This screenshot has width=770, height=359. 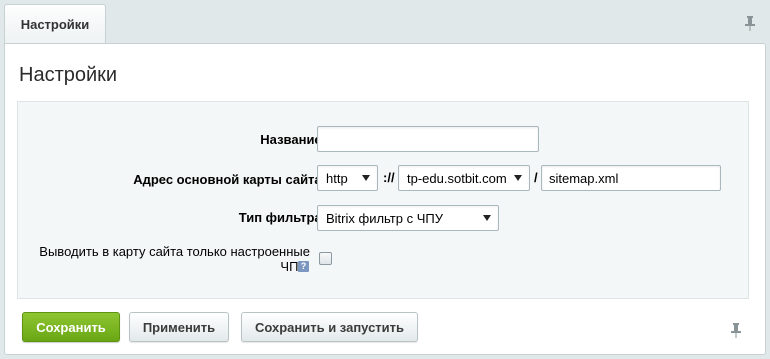 What do you see at coordinates (385, 22) in the screenshot?
I see `tab-strip: Настройки` at bounding box center [385, 22].